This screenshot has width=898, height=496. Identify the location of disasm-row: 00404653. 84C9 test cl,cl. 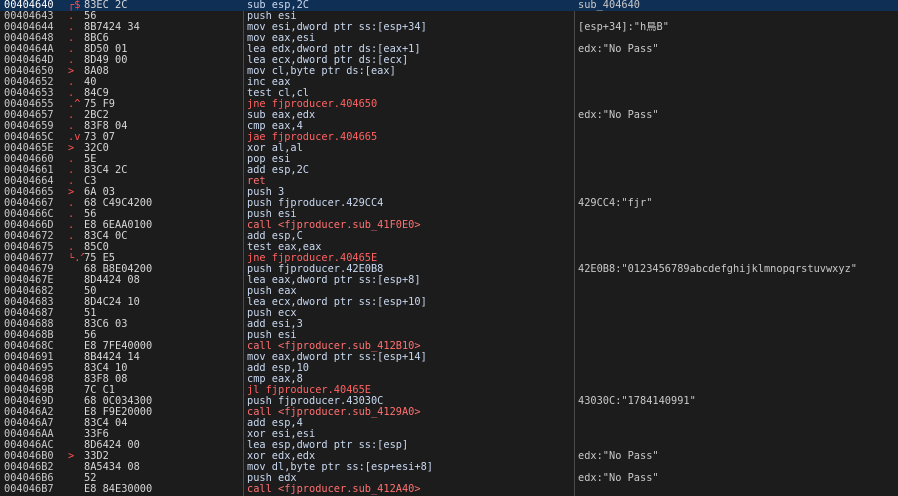
(449, 93).